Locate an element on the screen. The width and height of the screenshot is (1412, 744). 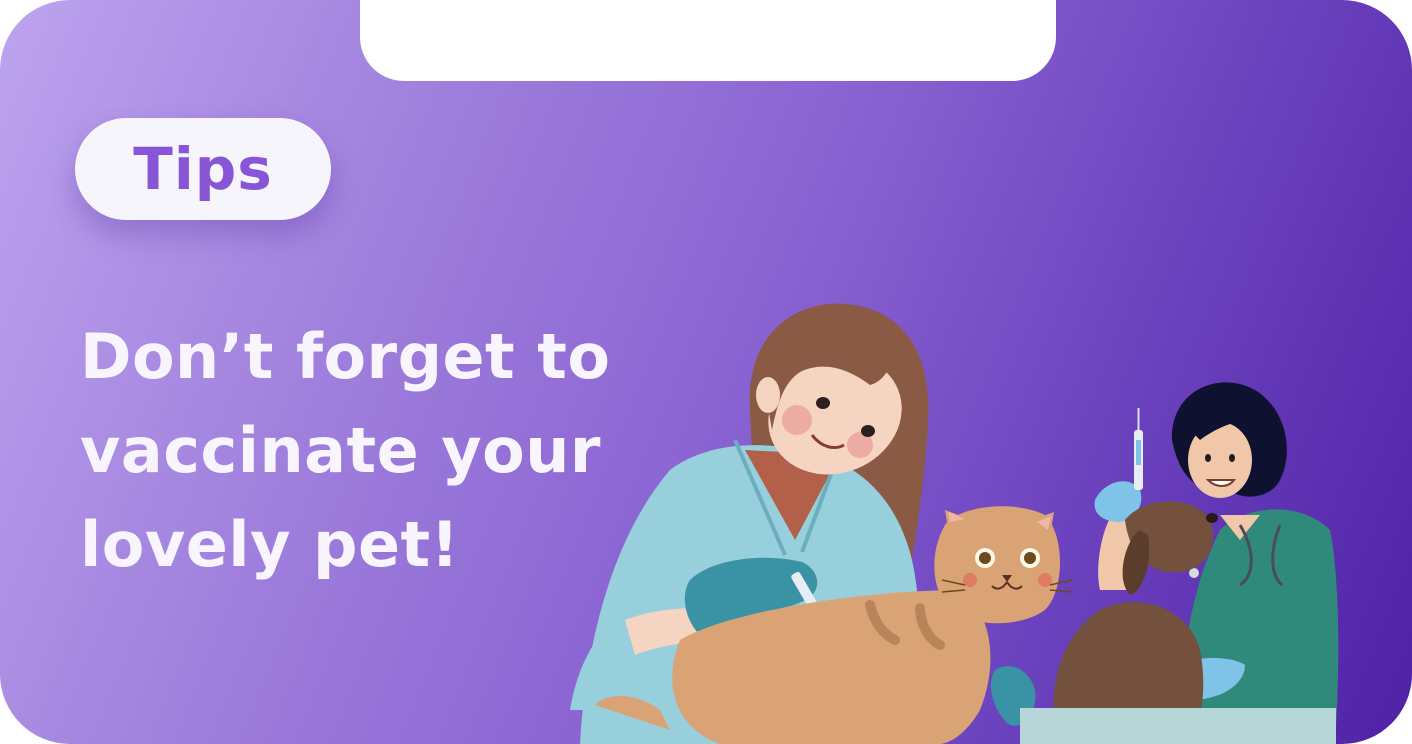
tips-badge-label: Tips is located at coordinates (203, 169).